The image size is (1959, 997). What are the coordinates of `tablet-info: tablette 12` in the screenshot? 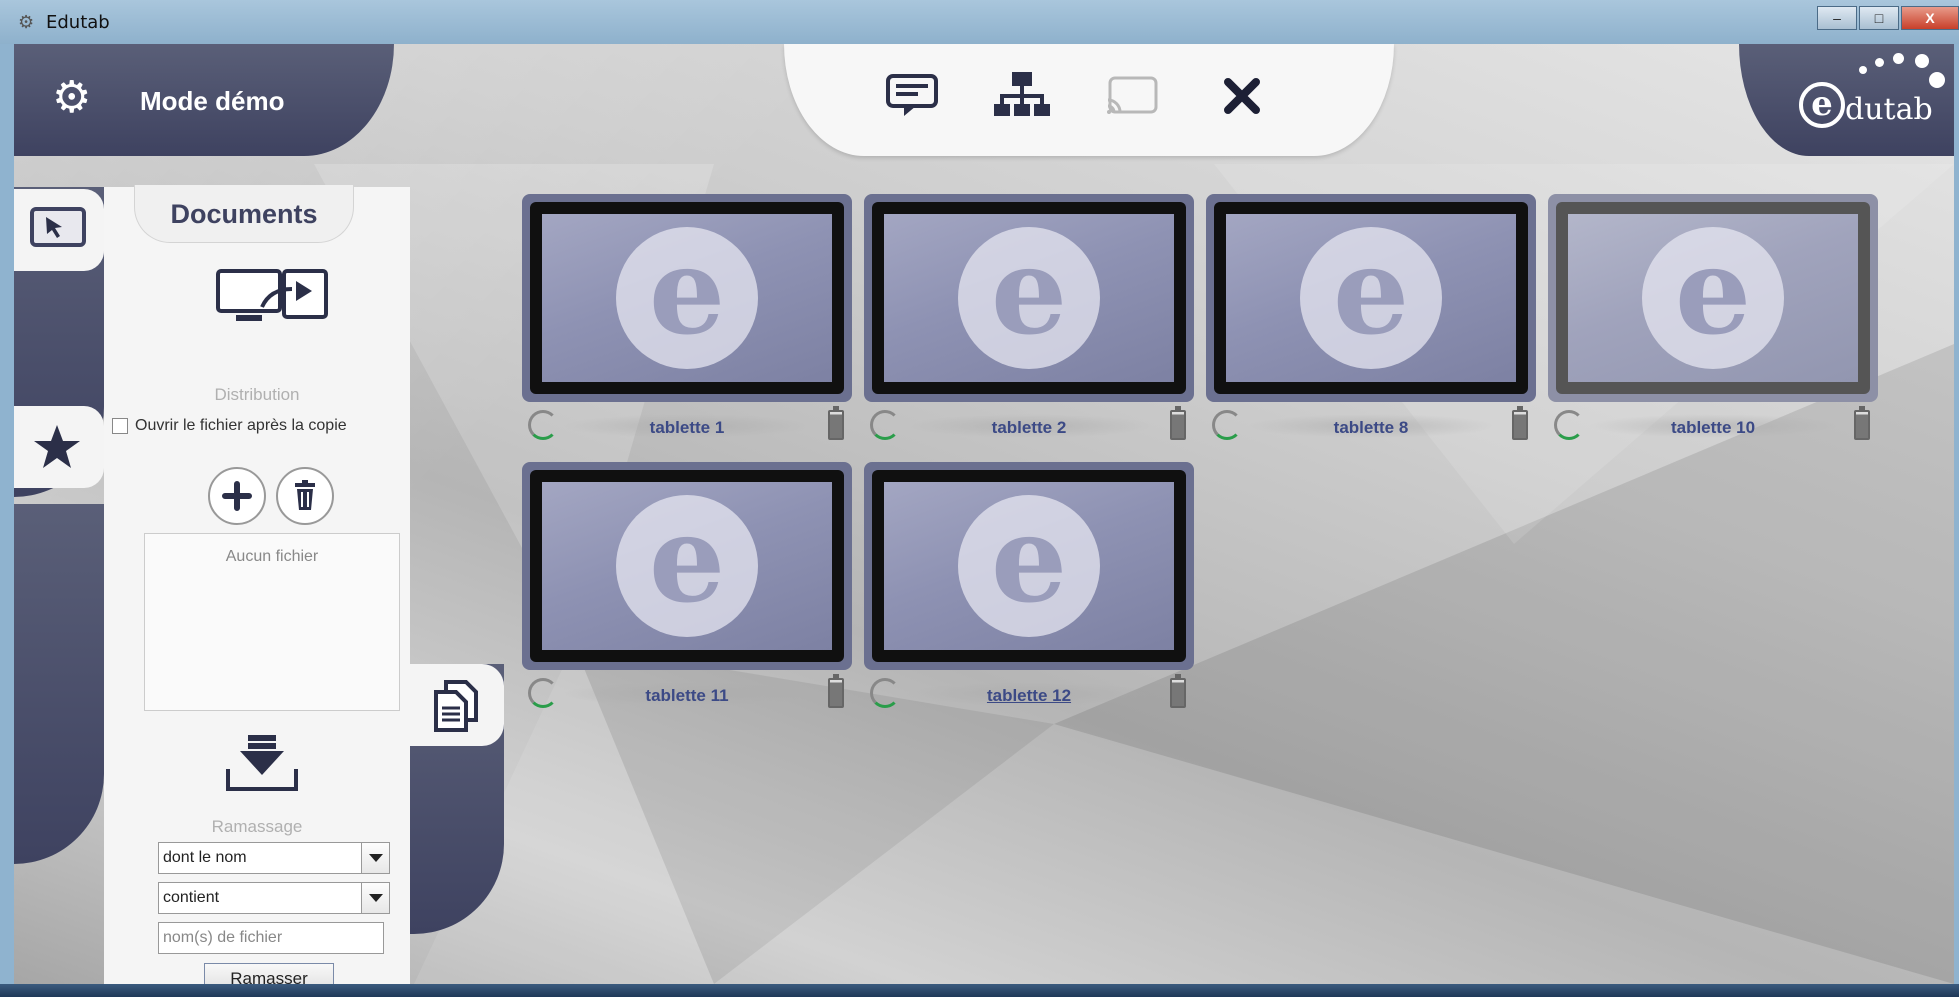 It's located at (1029, 694).